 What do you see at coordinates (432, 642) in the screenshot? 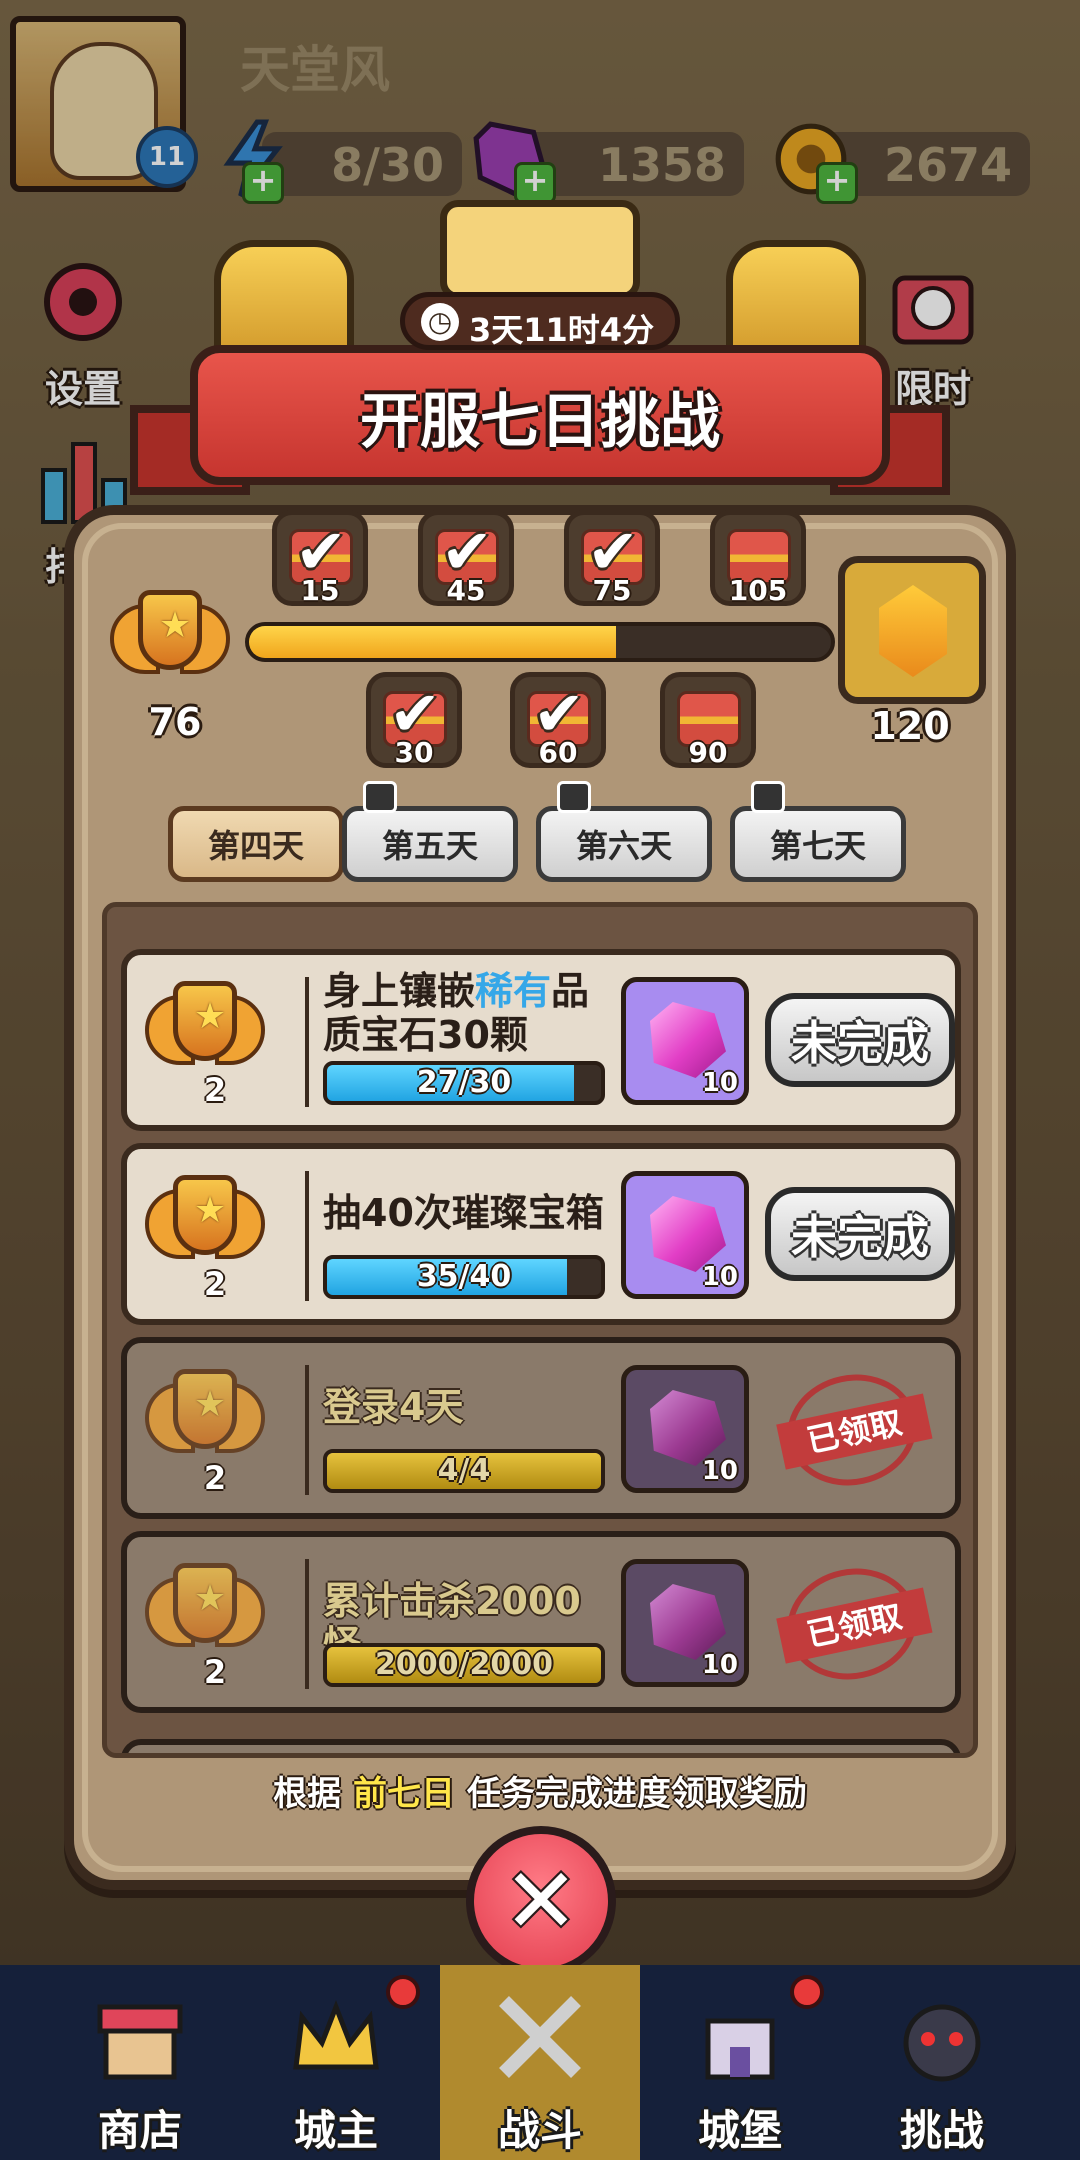
I see `milestone-progress-fill` at bounding box center [432, 642].